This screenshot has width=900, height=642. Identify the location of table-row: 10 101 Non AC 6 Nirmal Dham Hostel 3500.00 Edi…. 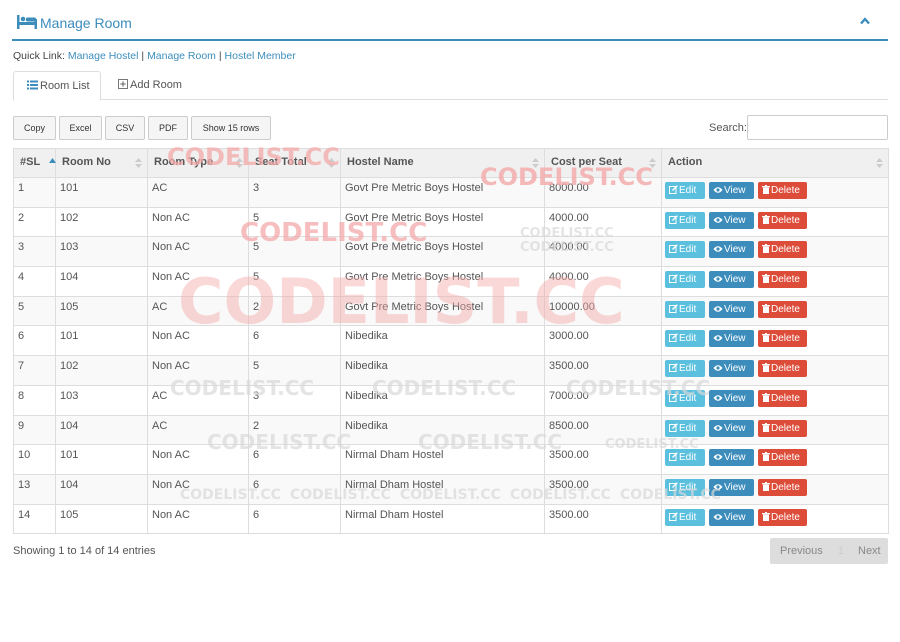
(451, 459).